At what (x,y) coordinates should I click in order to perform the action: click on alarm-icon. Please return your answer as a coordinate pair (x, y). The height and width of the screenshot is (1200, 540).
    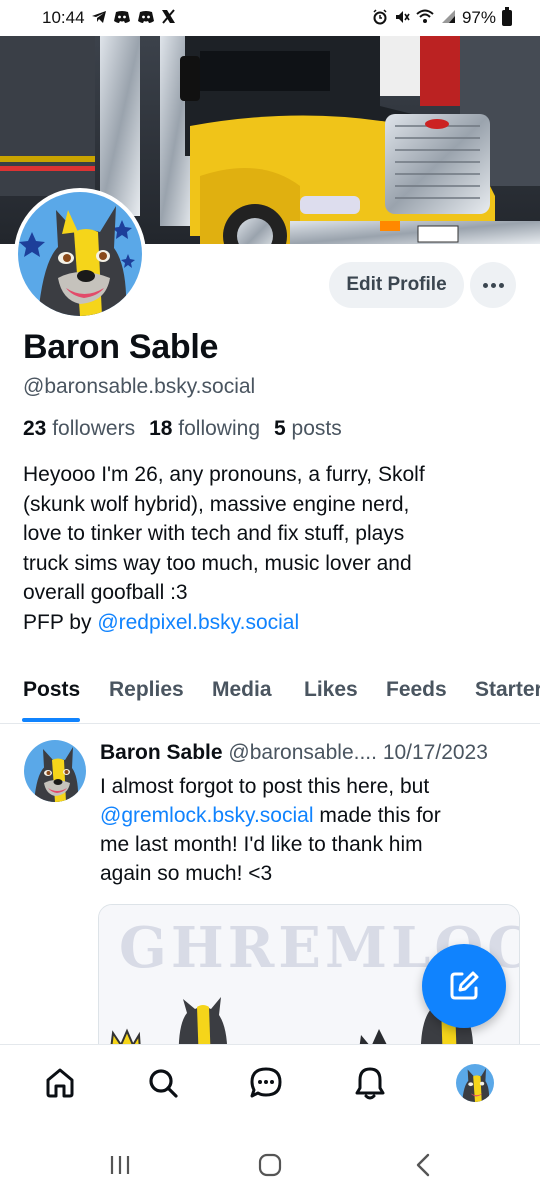
    Looking at the image, I should click on (380, 18).